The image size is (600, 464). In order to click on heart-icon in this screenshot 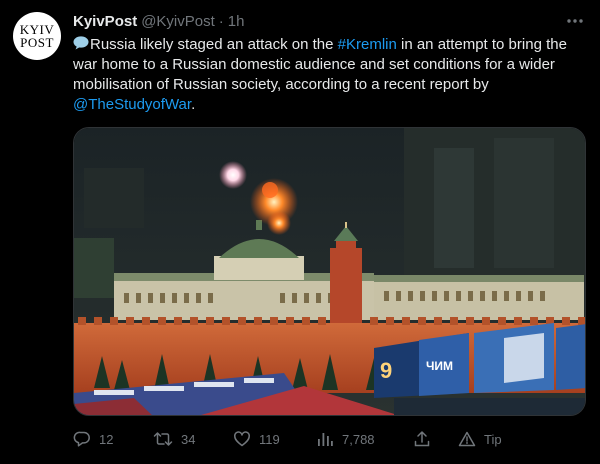, I will do `click(242, 439)`.